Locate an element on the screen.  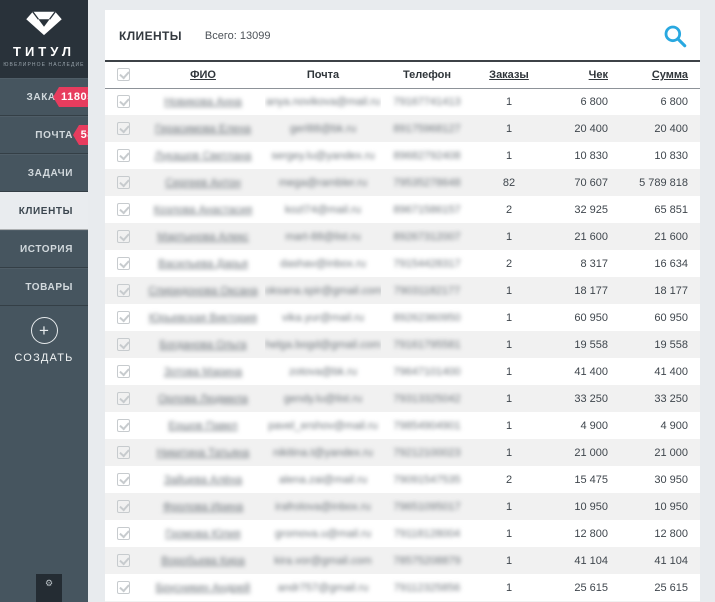
client-name-link: Герасимова Елена is located at coordinates (203, 129).